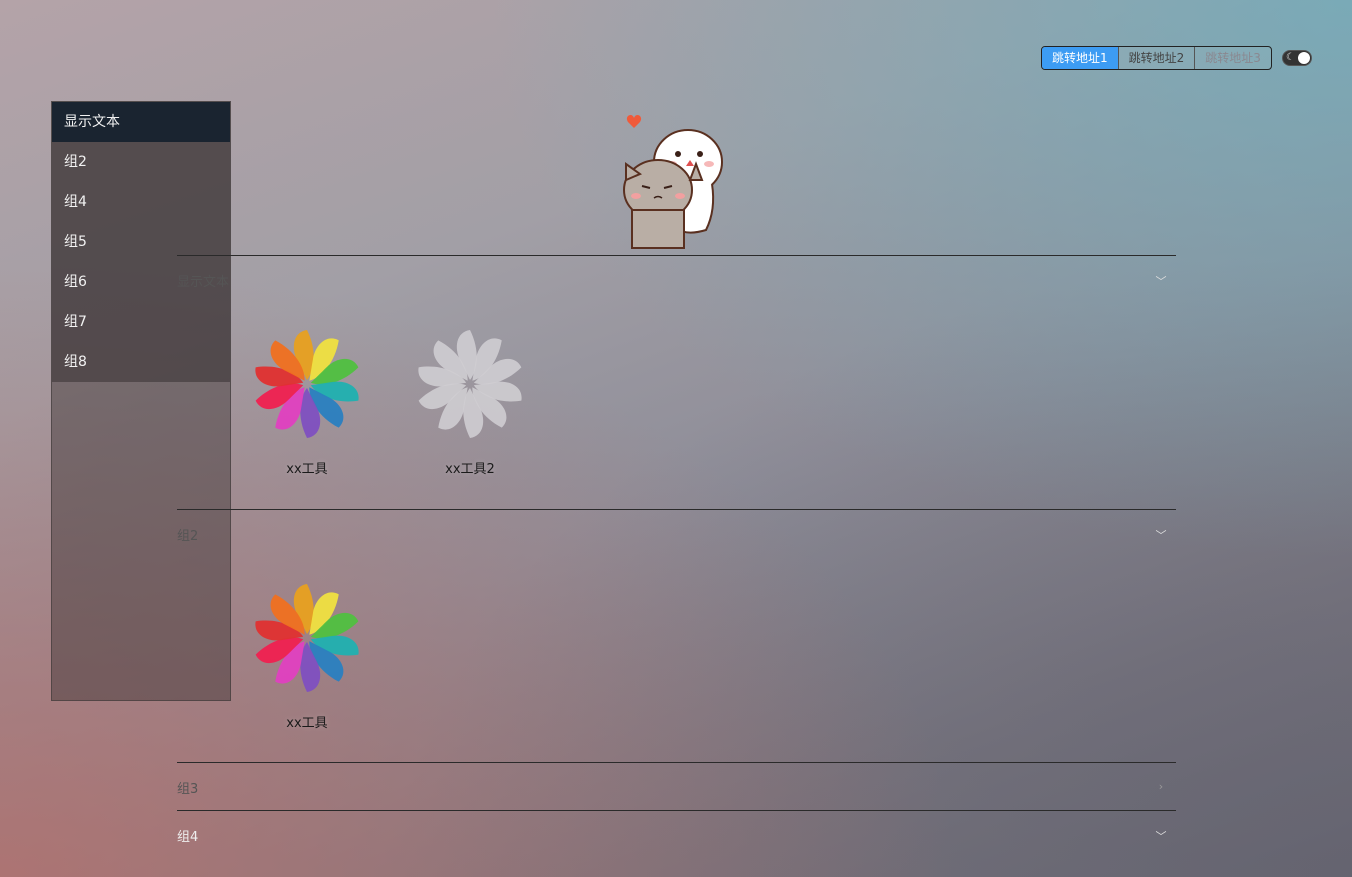 The image size is (1352, 877). I want to click on group-title: 显示文本, so click(203, 282).